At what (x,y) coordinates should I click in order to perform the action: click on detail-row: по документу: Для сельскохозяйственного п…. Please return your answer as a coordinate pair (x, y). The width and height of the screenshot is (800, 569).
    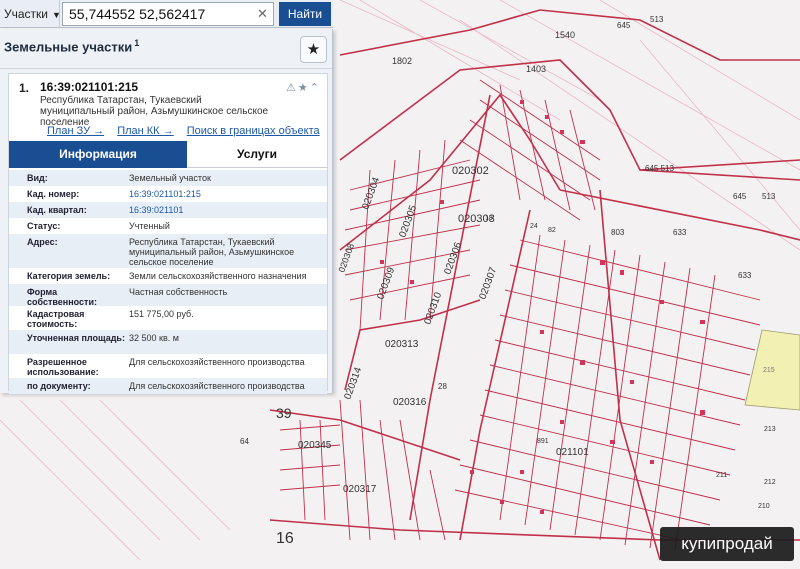
    Looking at the image, I should click on (168, 386).